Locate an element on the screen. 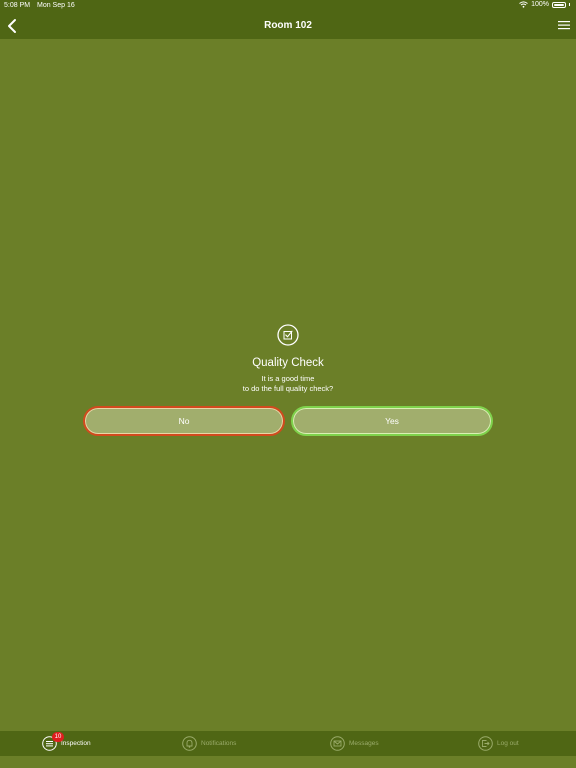 This screenshot has height=768, width=576. bell-icon is located at coordinates (189, 743).